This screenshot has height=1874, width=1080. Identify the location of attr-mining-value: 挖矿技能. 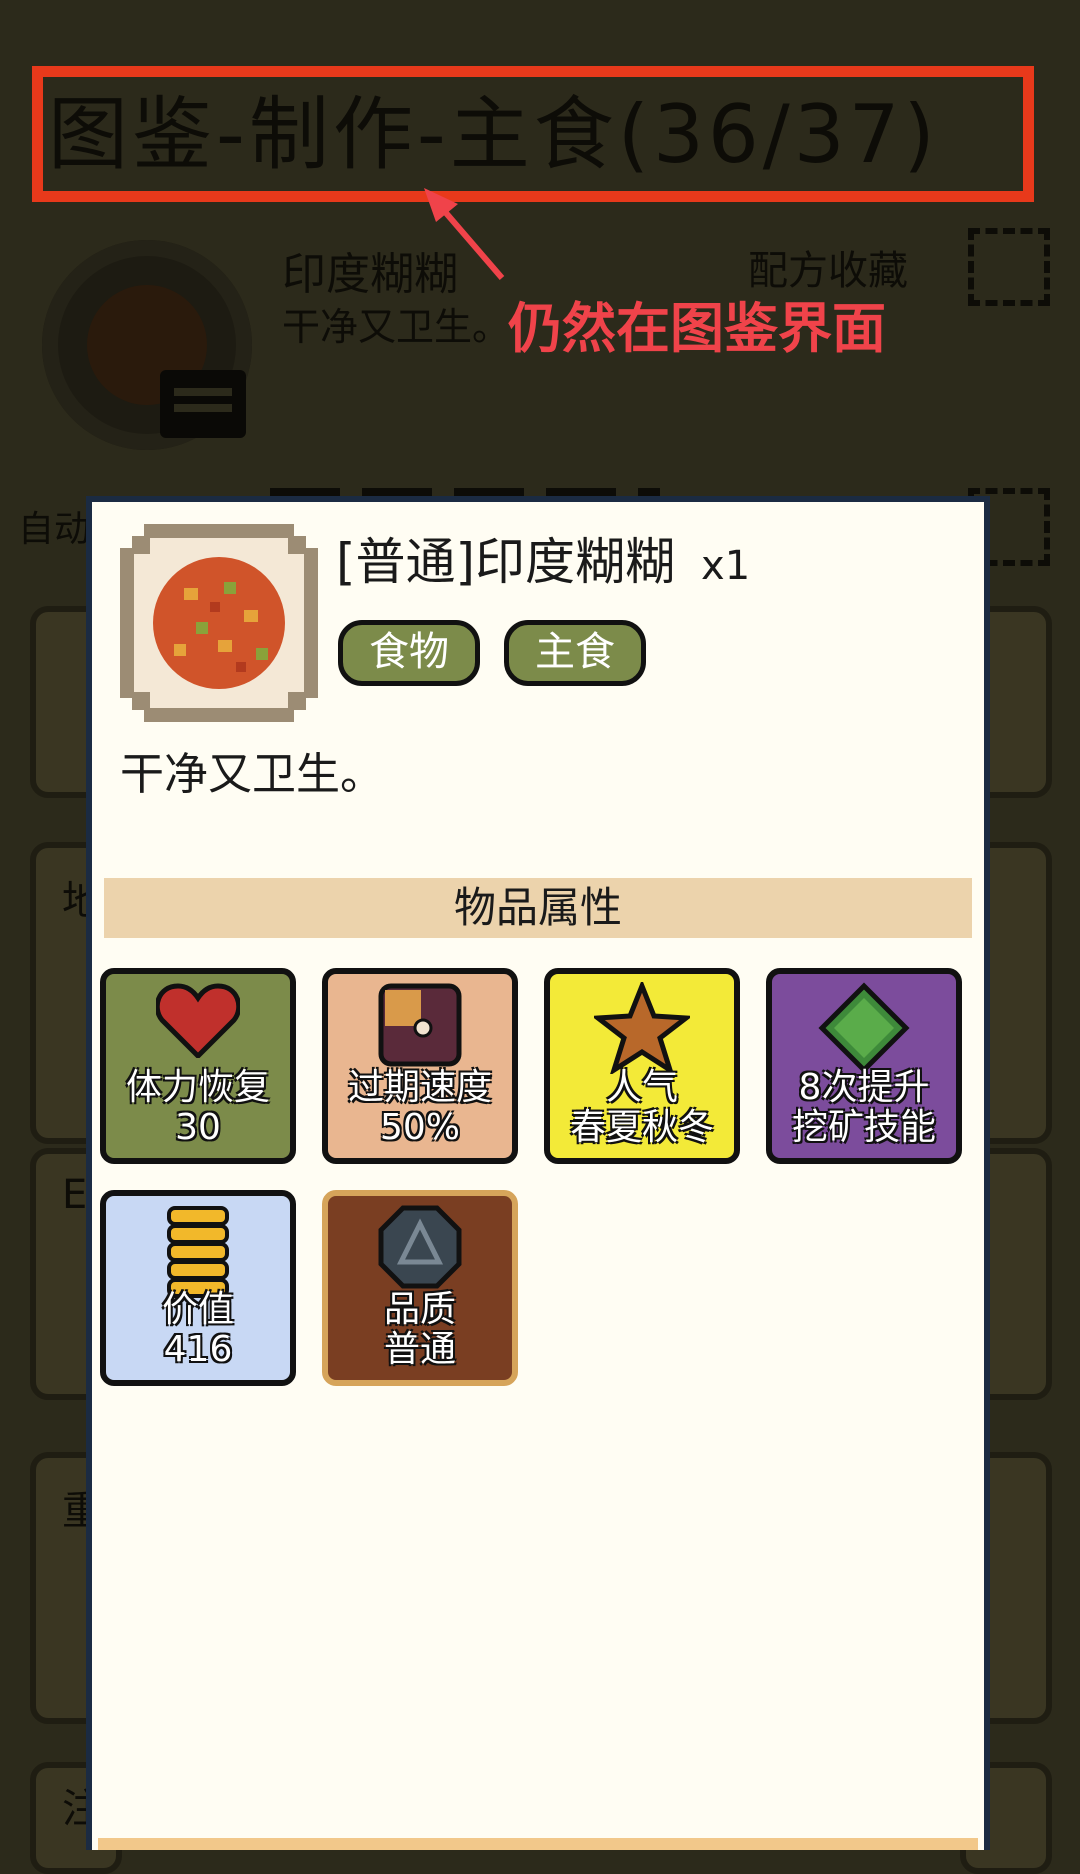
(863, 1127).